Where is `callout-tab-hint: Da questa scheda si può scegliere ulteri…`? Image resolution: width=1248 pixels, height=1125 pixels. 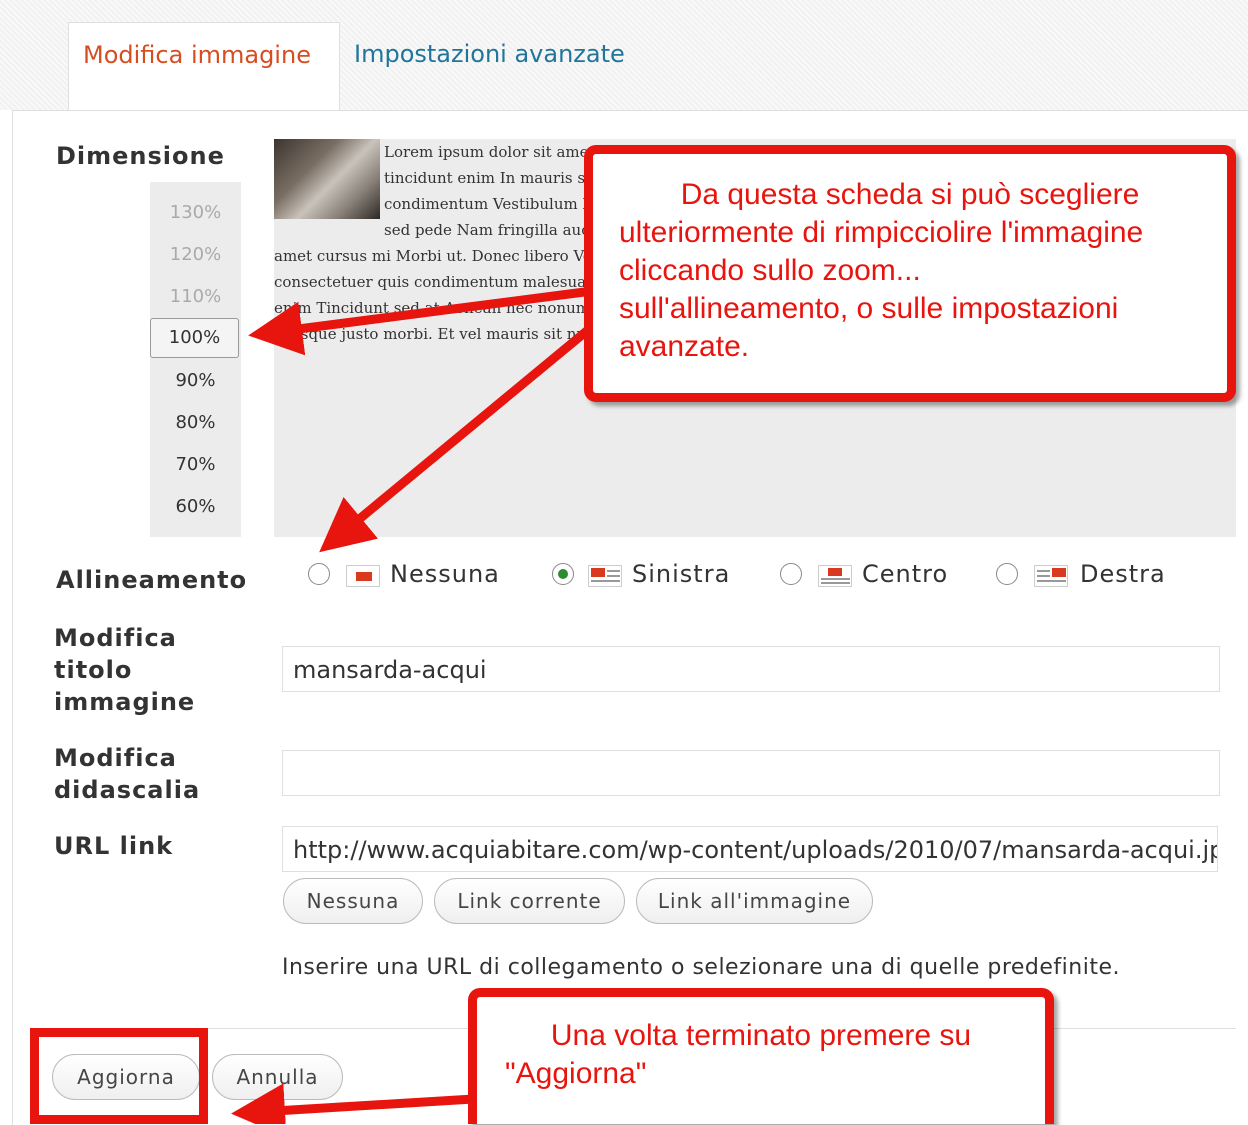
callout-tab-hint: Da questa scheda si può scegliere ulteri… is located at coordinates (910, 273).